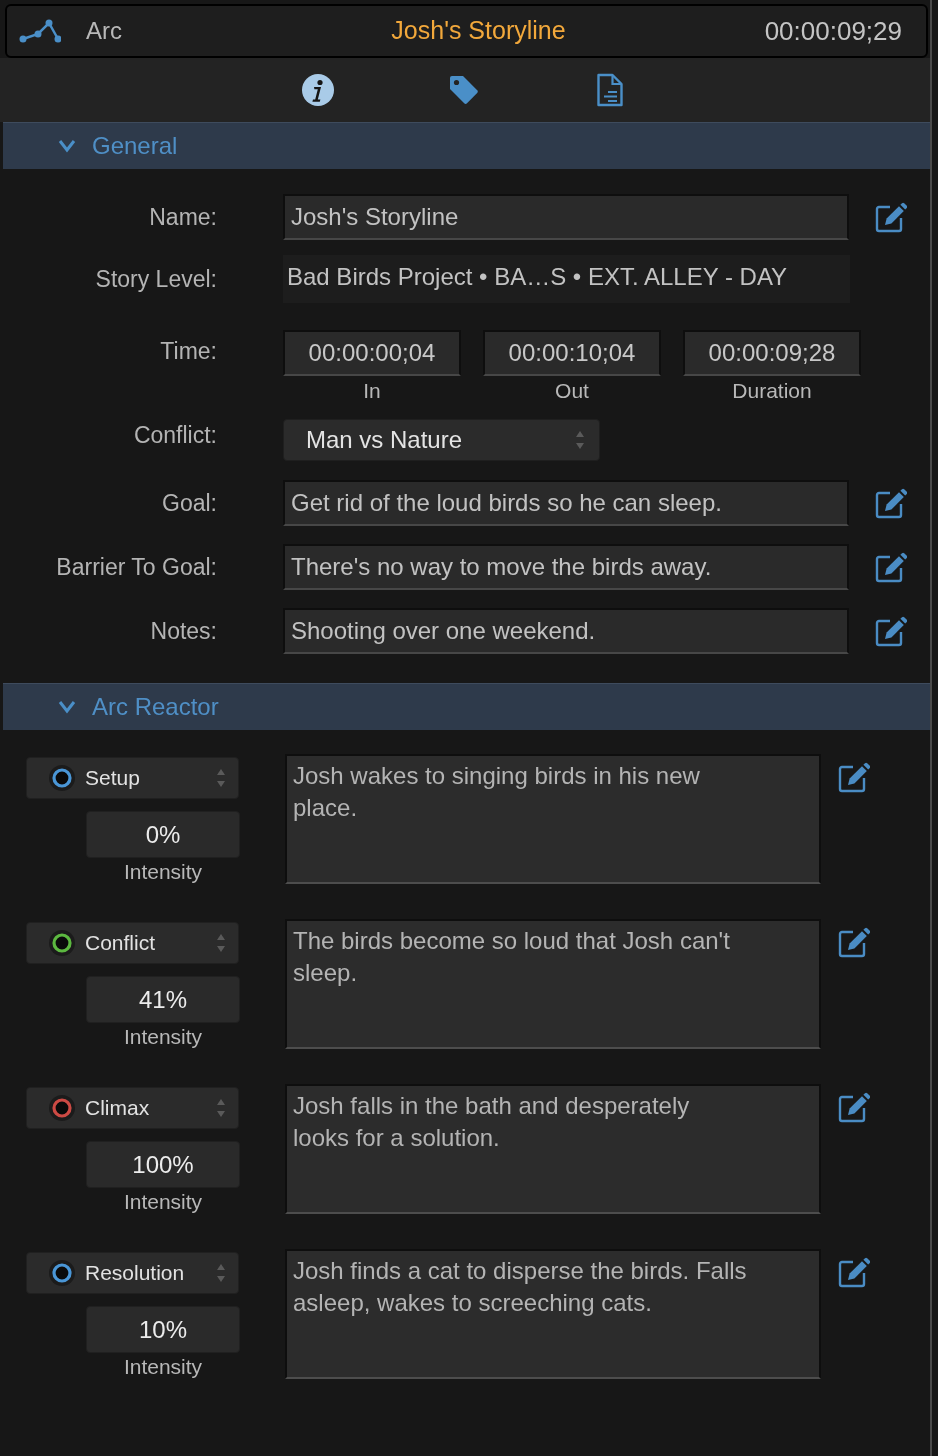 This screenshot has height=1456, width=938. What do you see at coordinates (372, 391) in the screenshot?
I see `field-caption: In` at bounding box center [372, 391].